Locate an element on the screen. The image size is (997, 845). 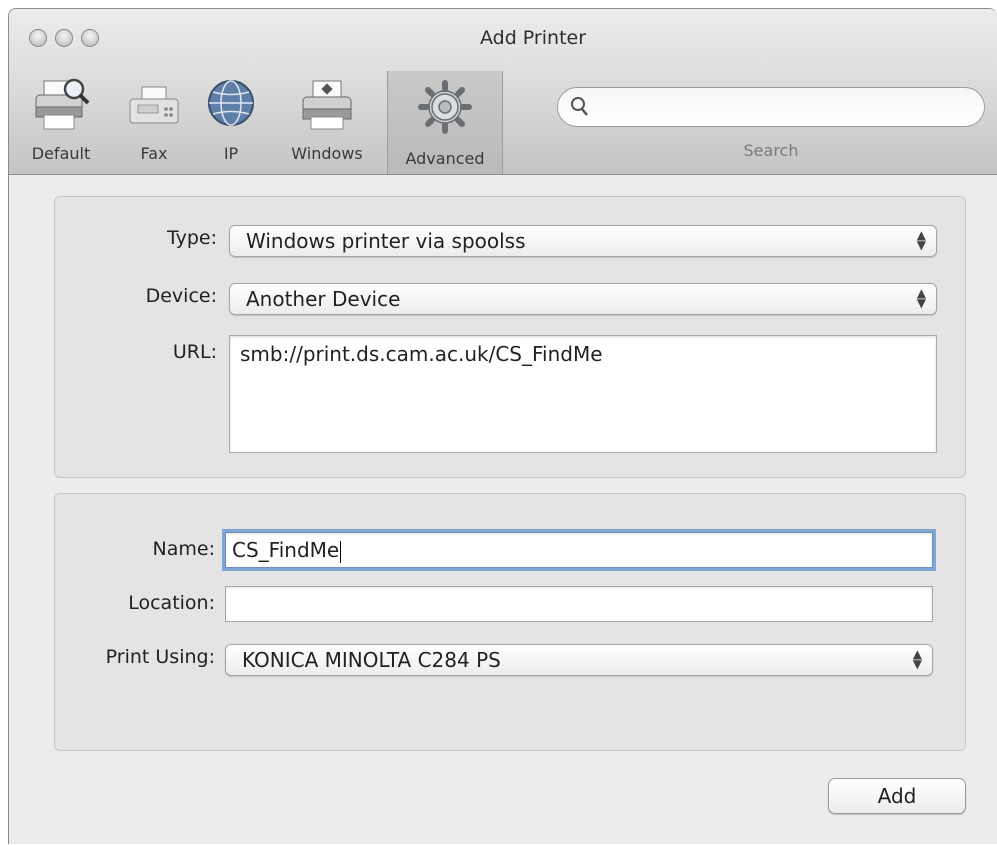
type-popup: Windows printer via spoolss ▲ ▼ is located at coordinates (583, 241).